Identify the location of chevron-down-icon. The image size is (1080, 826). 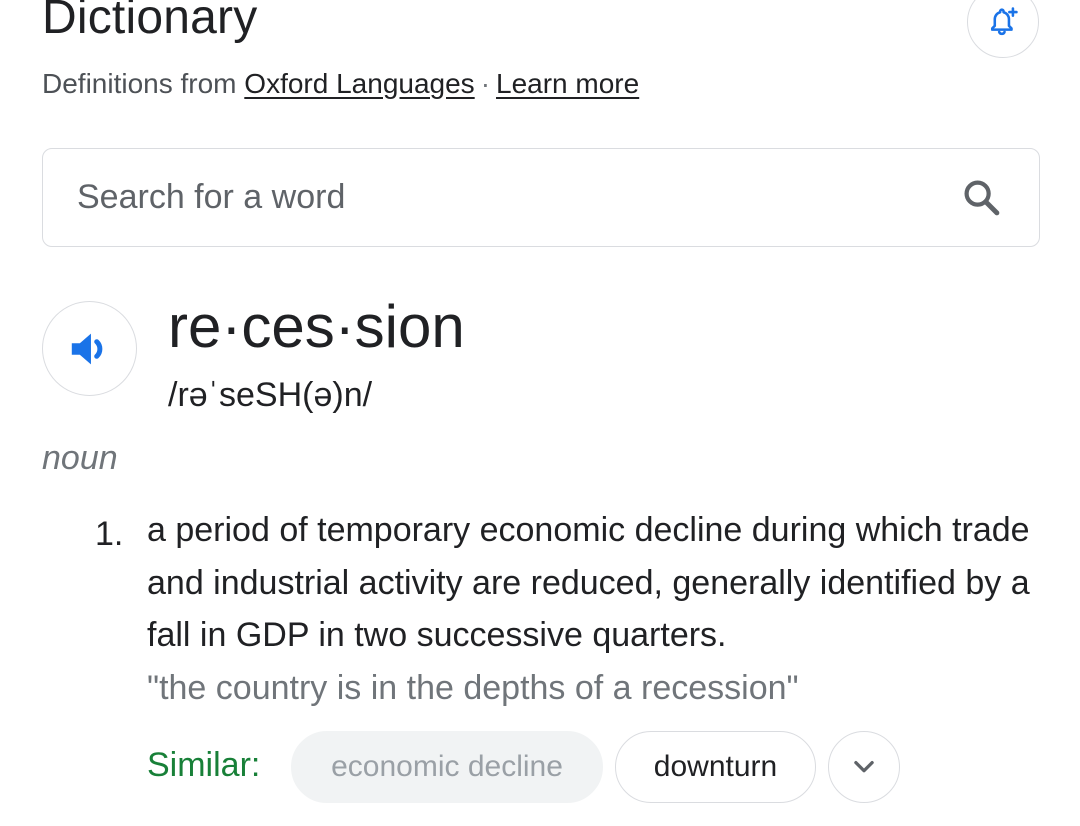
(864, 767).